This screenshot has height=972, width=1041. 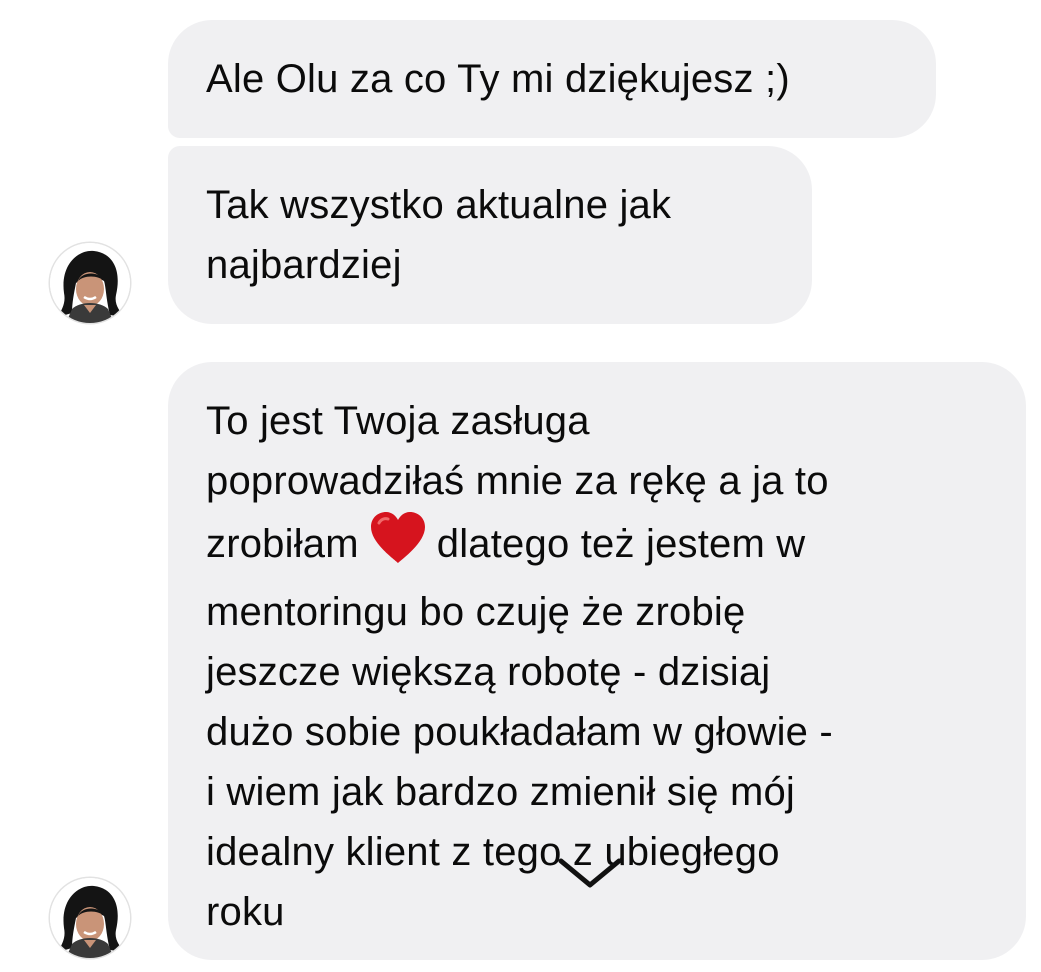 What do you see at coordinates (488, 672) in the screenshot?
I see `message-text: jeszcze większą robotę - dzisiaj` at bounding box center [488, 672].